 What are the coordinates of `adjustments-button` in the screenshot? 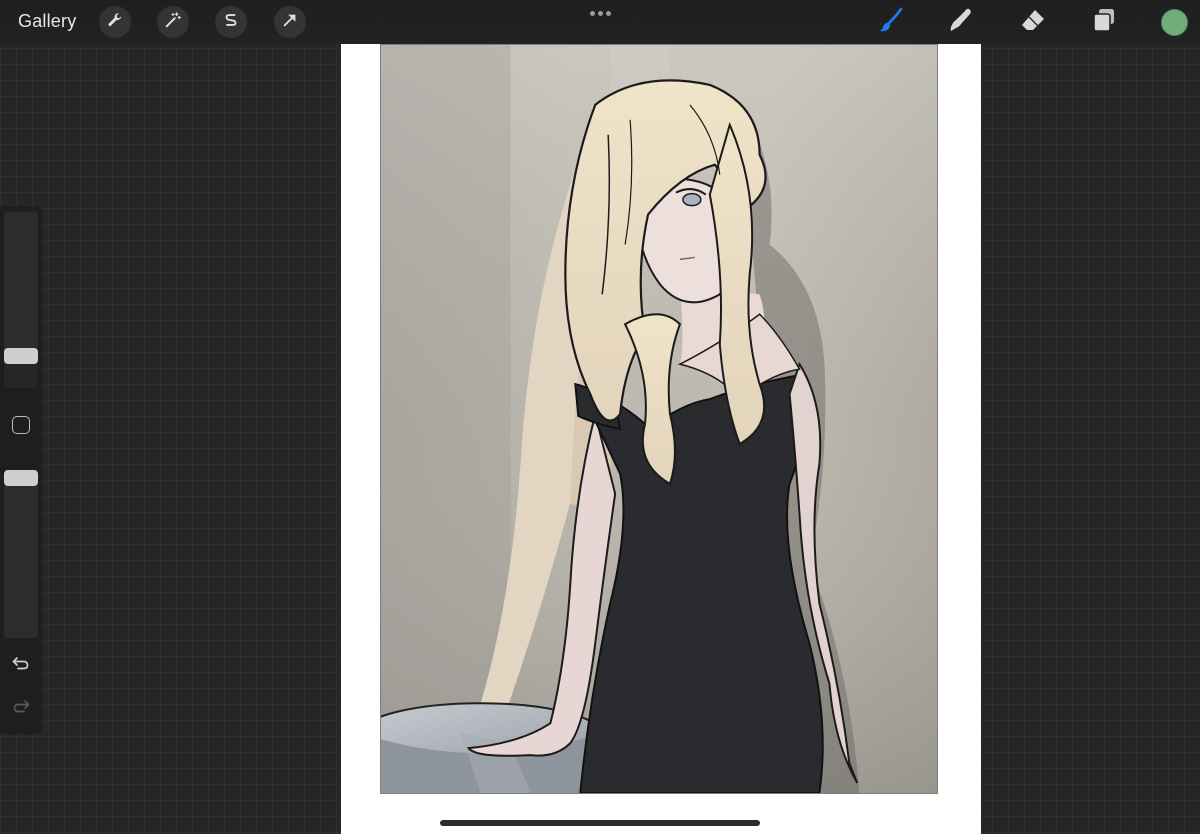 It's located at (173, 22).